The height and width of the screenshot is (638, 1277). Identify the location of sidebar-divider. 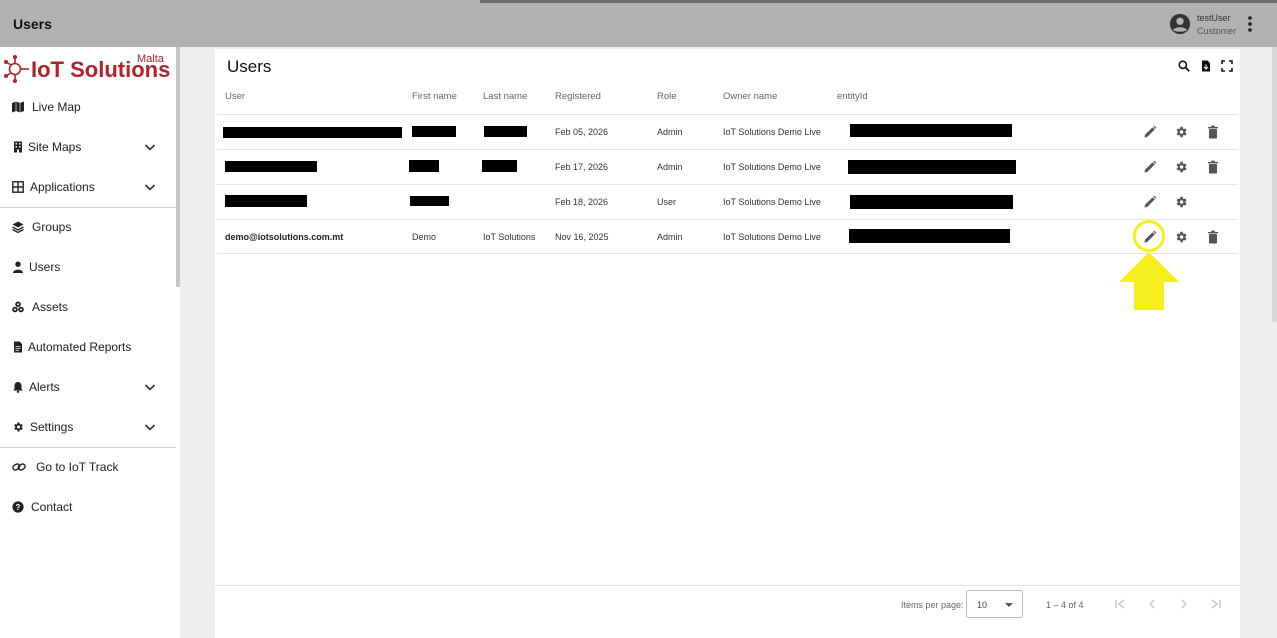
(88, 447).